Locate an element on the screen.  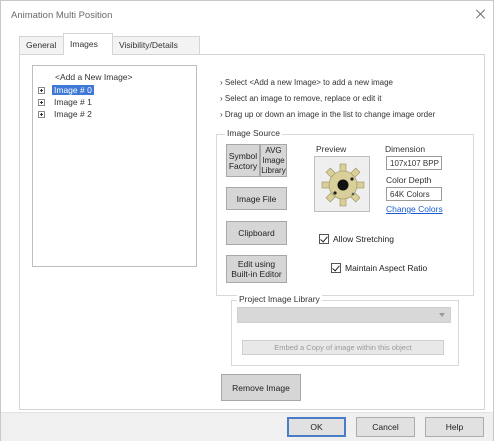
maintain-aspect-ratio-label: Maintain Aspect Ratio is located at coordinates (386, 268).